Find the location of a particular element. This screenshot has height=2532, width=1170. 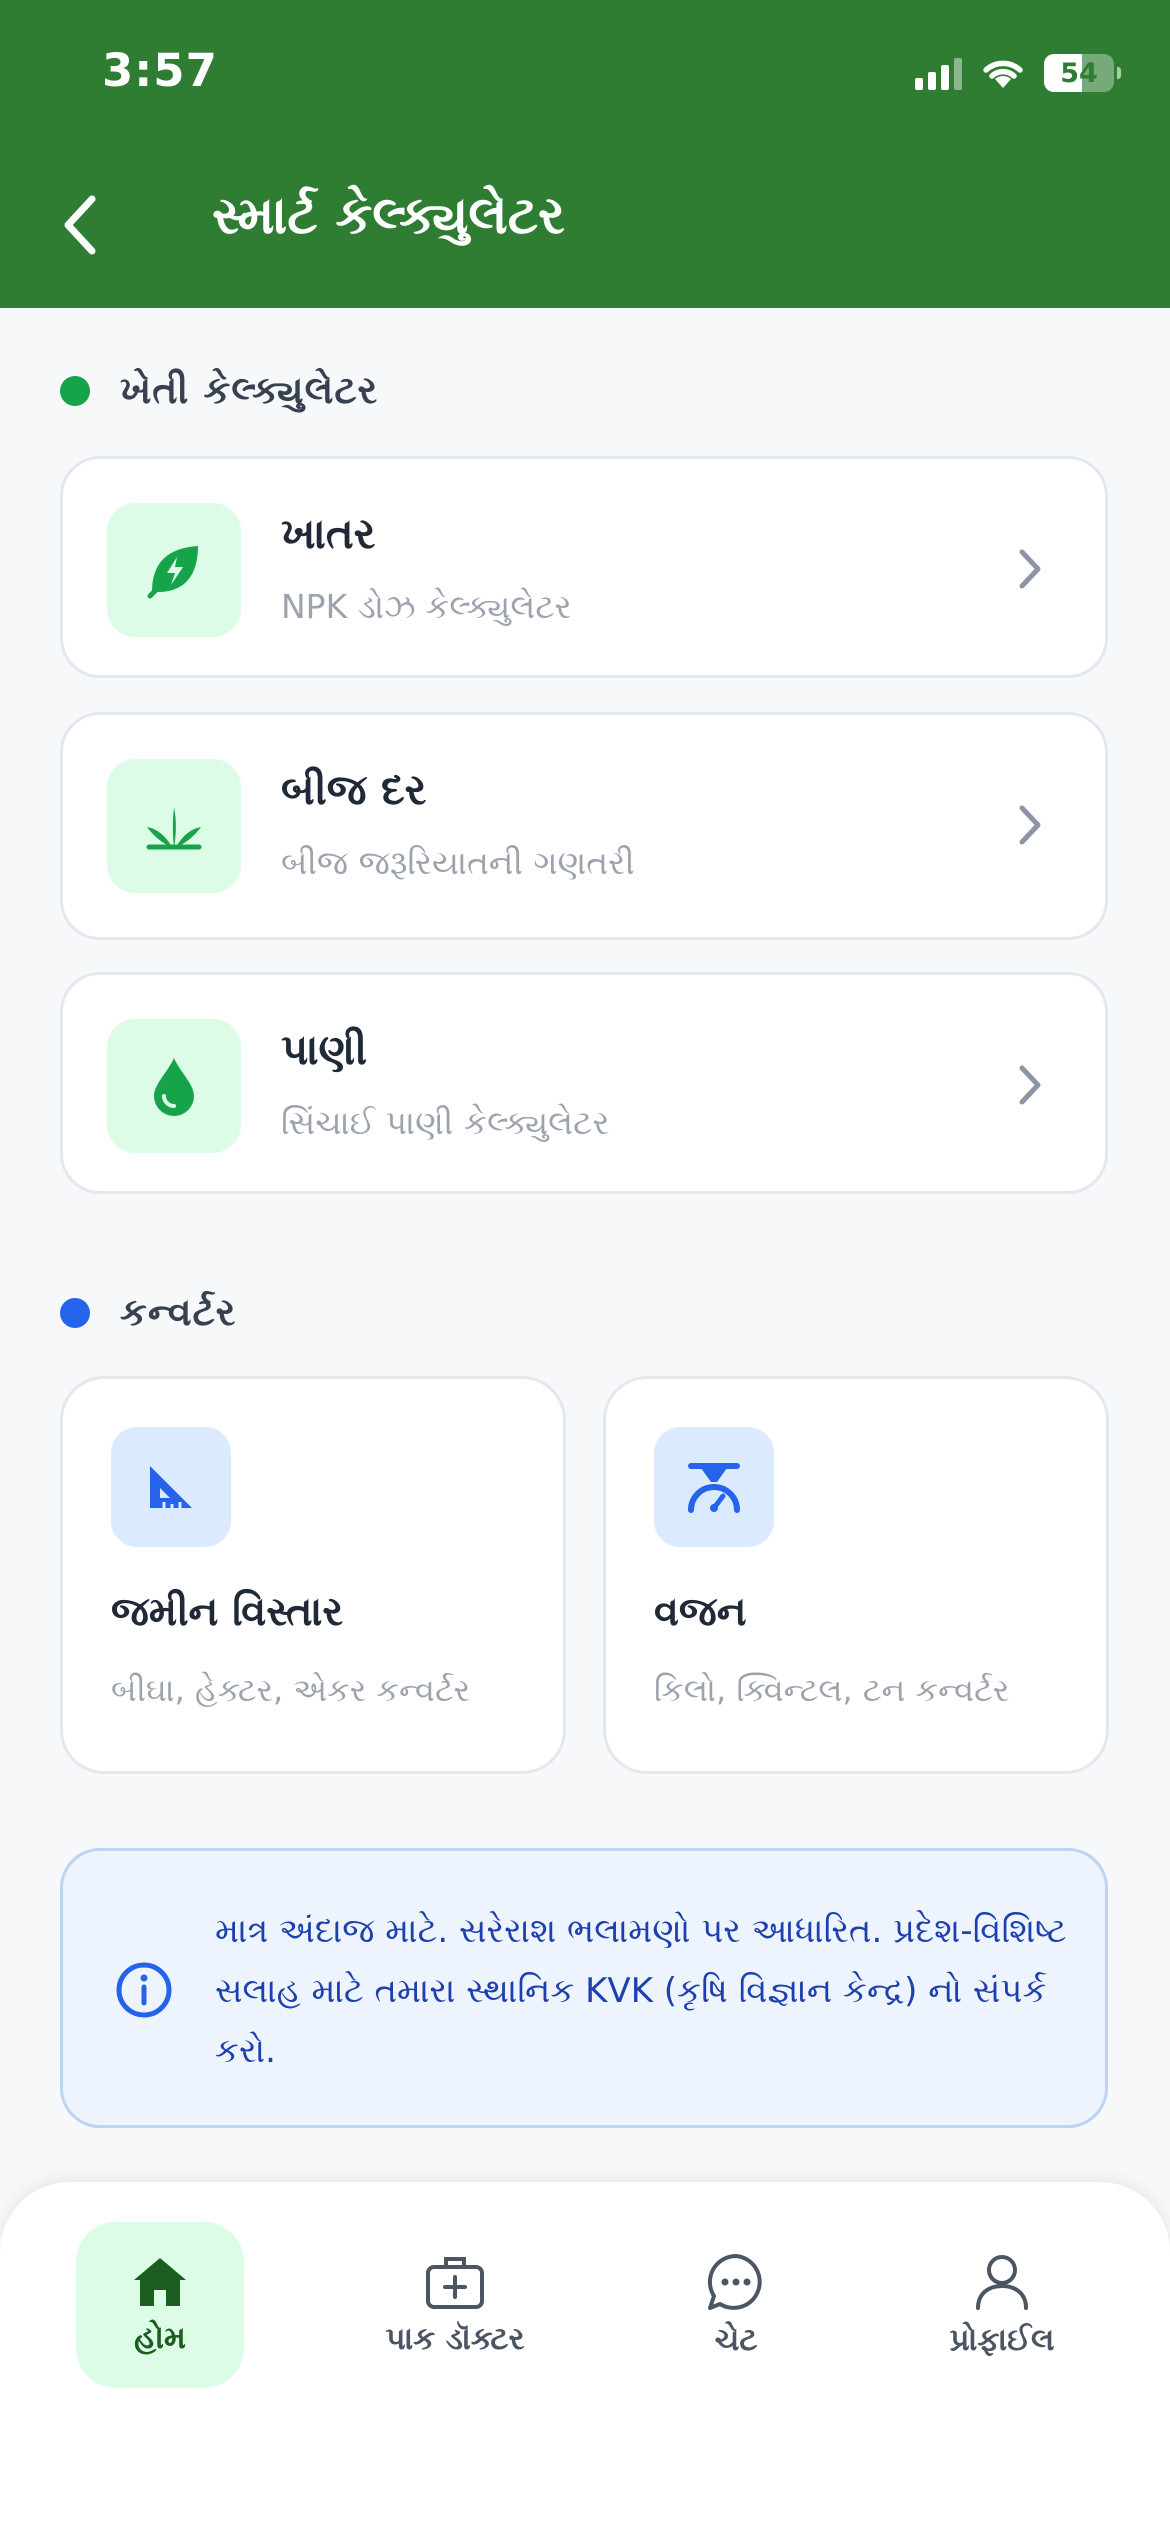

cellular-signal-icon is located at coordinates (938, 73).